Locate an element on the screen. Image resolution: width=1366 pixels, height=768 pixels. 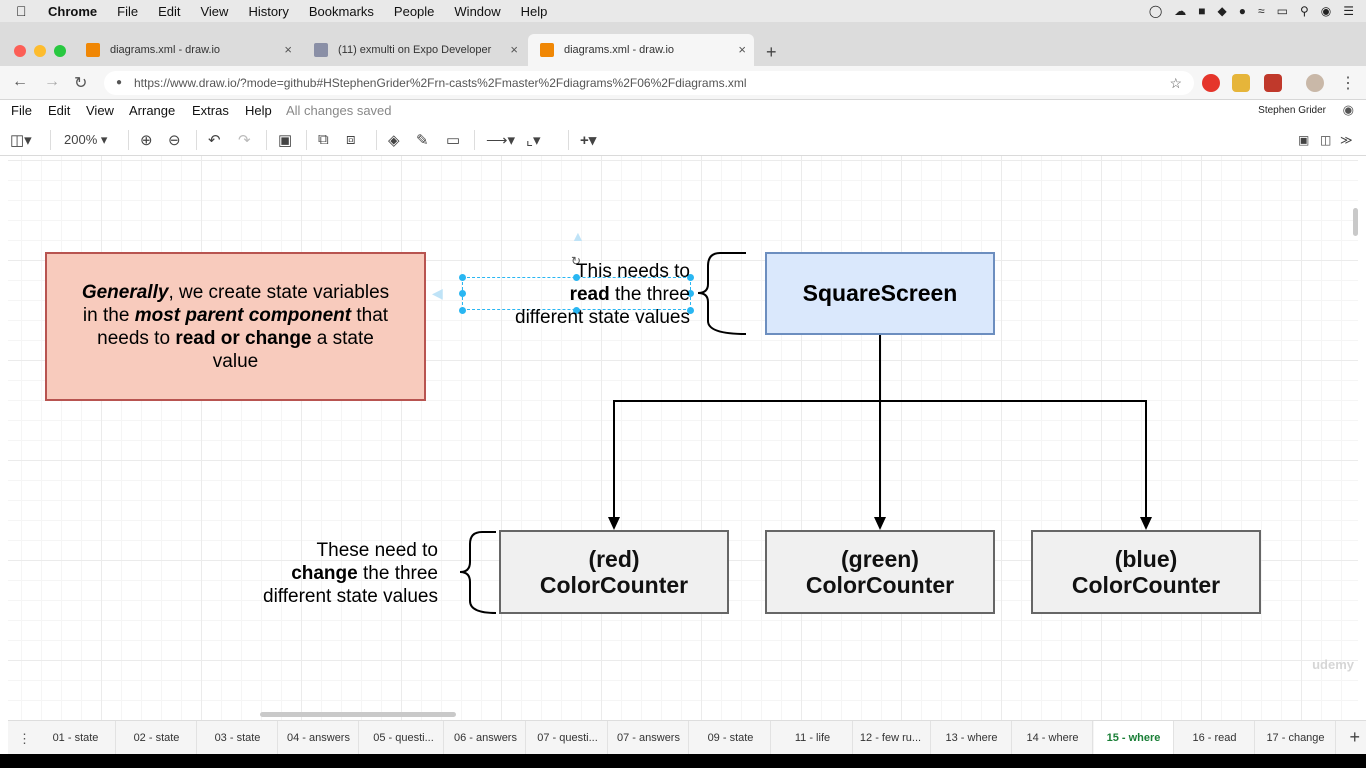
drawio-menu-extras: Extras is located at coordinates (210, 110).